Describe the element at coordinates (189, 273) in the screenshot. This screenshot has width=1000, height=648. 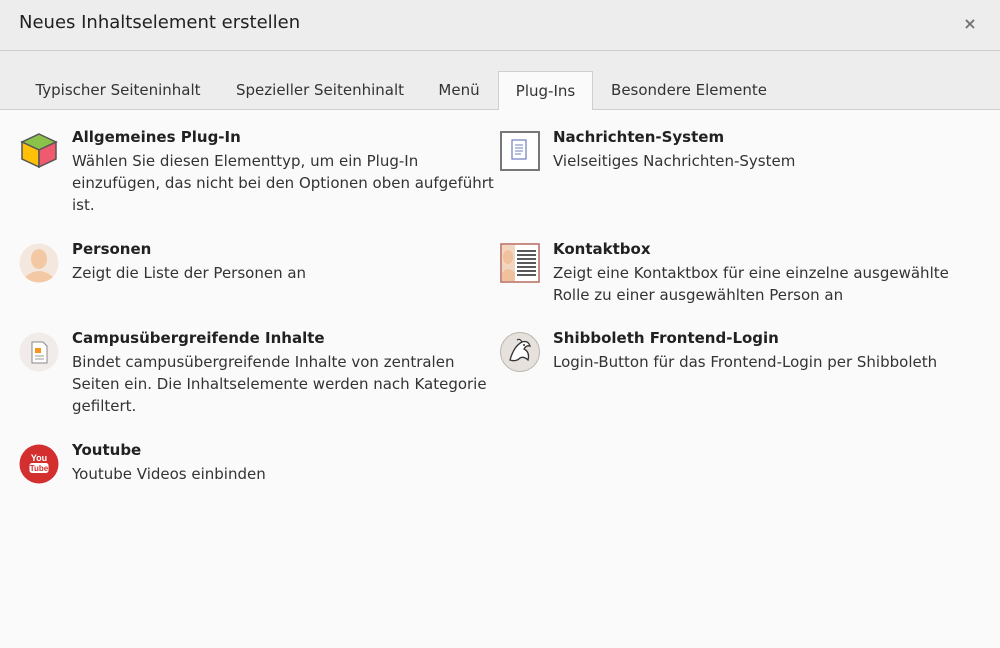
I see `item-description: Zeigt die Liste der Personen an` at that location.